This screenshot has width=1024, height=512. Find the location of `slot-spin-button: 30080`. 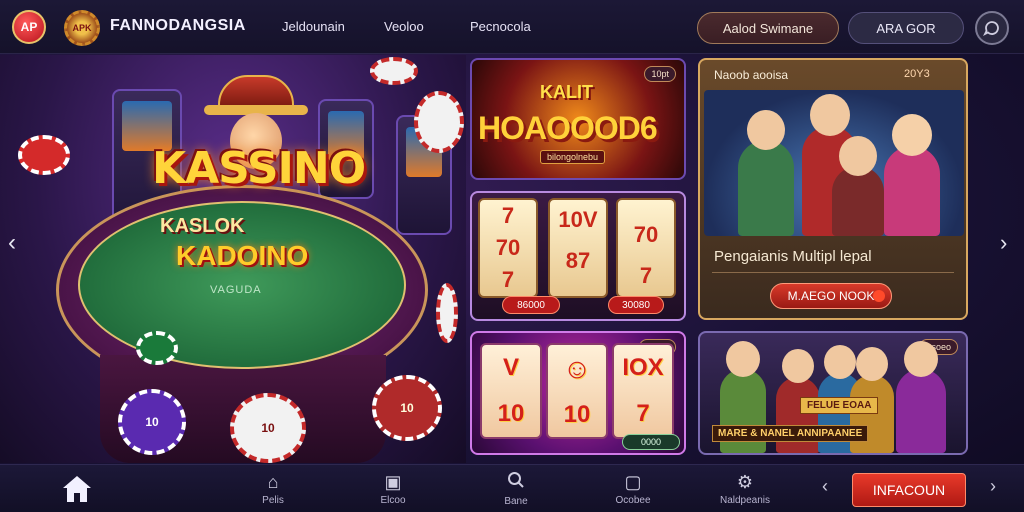

slot-spin-button: 30080 is located at coordinates (636, 305).